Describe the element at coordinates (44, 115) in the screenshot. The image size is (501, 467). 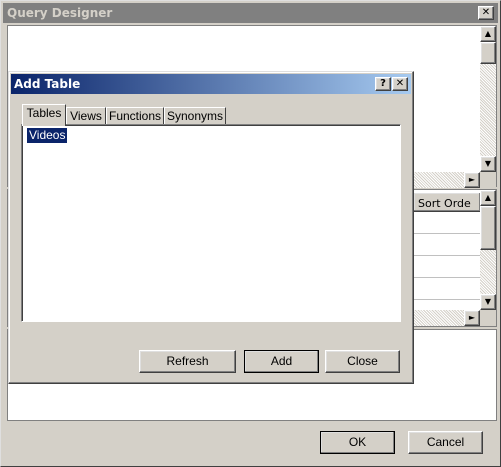
I see `tab-tables: Tables` at that location.